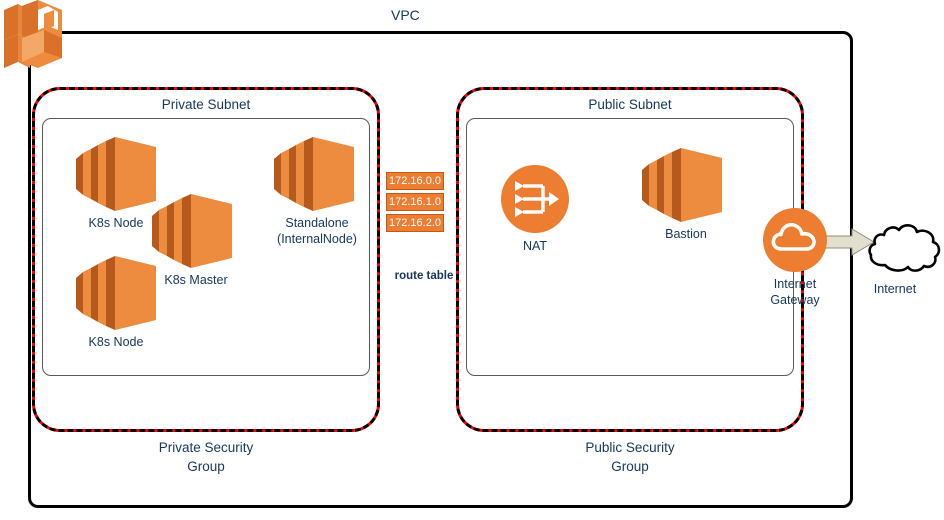  I want to click on internet-cloud, so click(904, 246).